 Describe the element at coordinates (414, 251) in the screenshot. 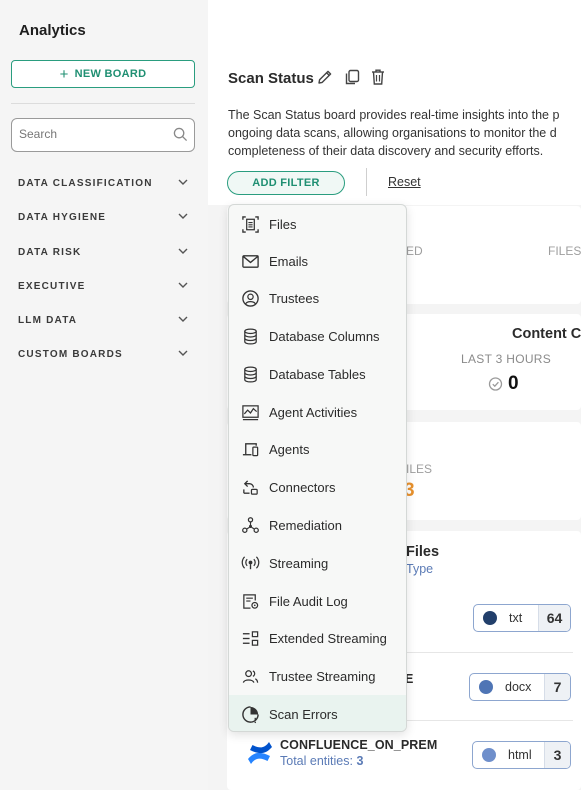

I see `column-header-partial: ED` at that location.